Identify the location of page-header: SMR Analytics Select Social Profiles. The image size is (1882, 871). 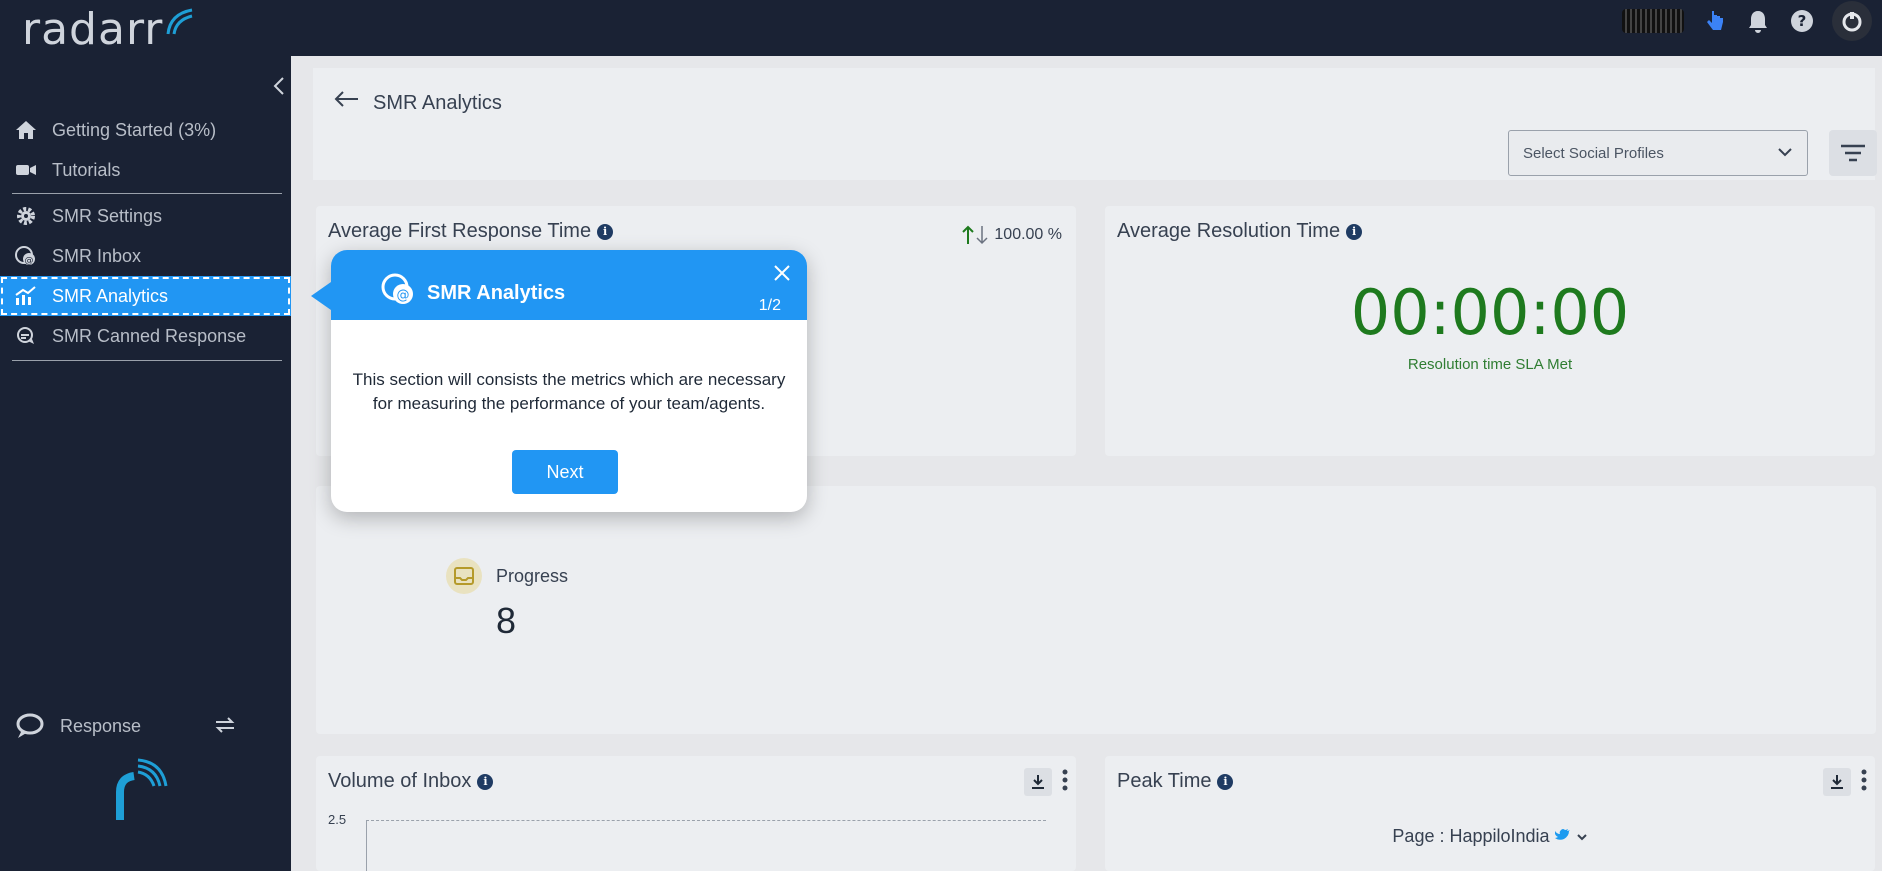
(1095, 124).